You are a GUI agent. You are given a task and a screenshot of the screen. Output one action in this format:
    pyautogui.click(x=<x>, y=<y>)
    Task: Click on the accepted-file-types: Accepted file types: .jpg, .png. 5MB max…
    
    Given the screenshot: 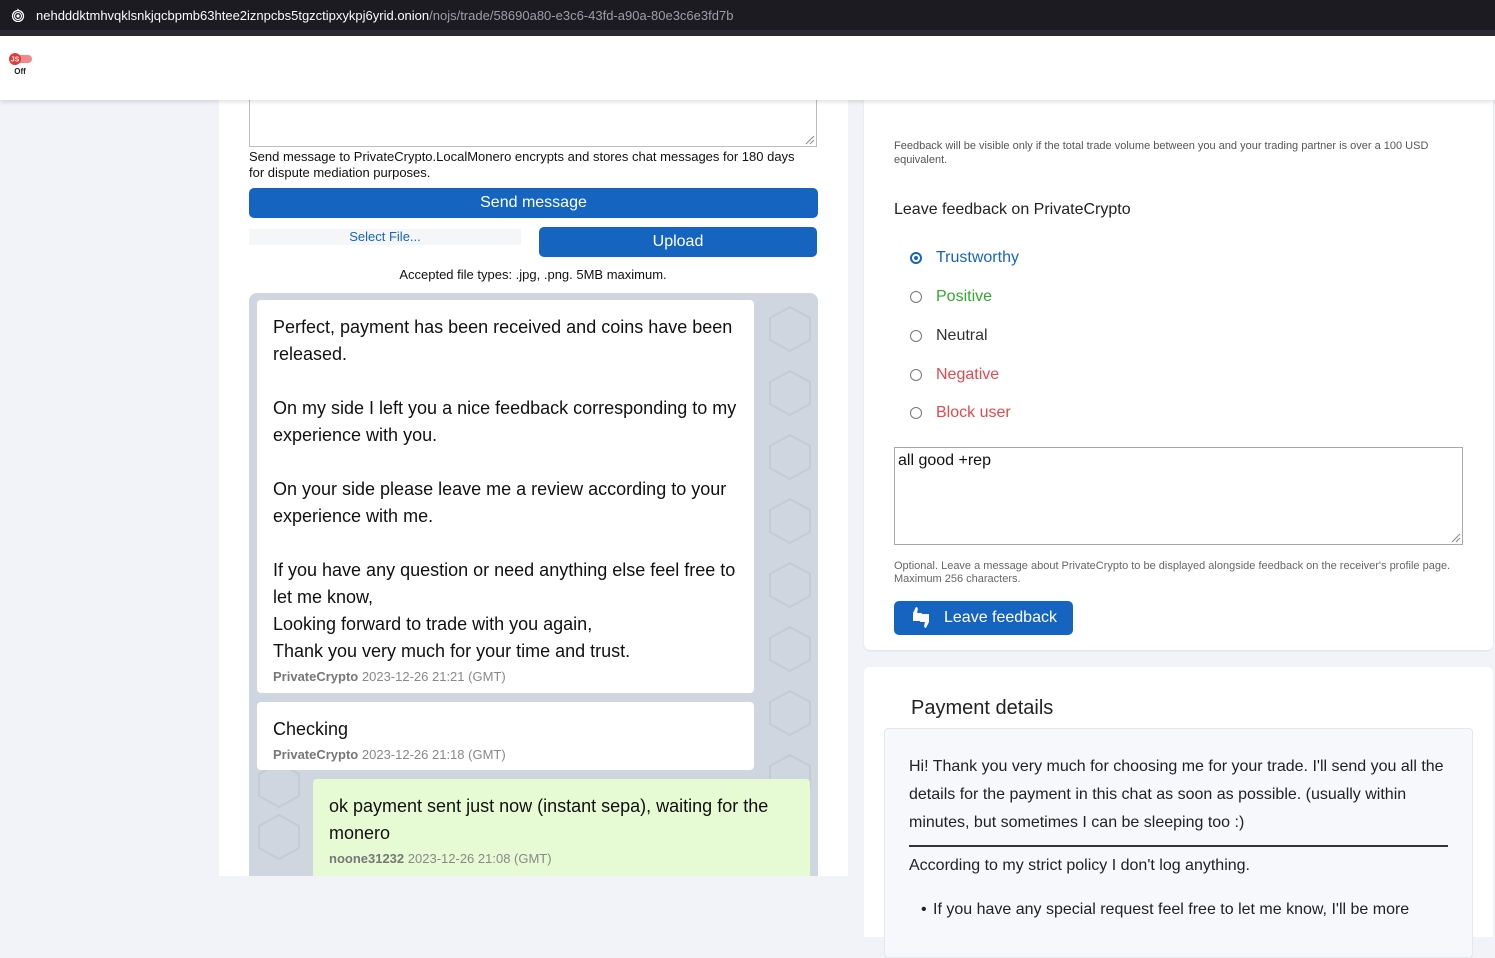 What is the action you would take?
    pyautogui.click(x=533, y=274)
    